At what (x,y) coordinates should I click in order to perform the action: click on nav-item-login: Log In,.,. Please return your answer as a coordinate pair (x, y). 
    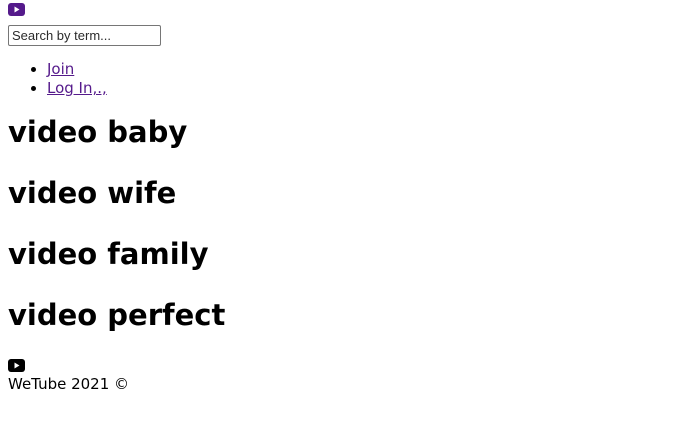
    Looking at the image, I should click on (357, 88).